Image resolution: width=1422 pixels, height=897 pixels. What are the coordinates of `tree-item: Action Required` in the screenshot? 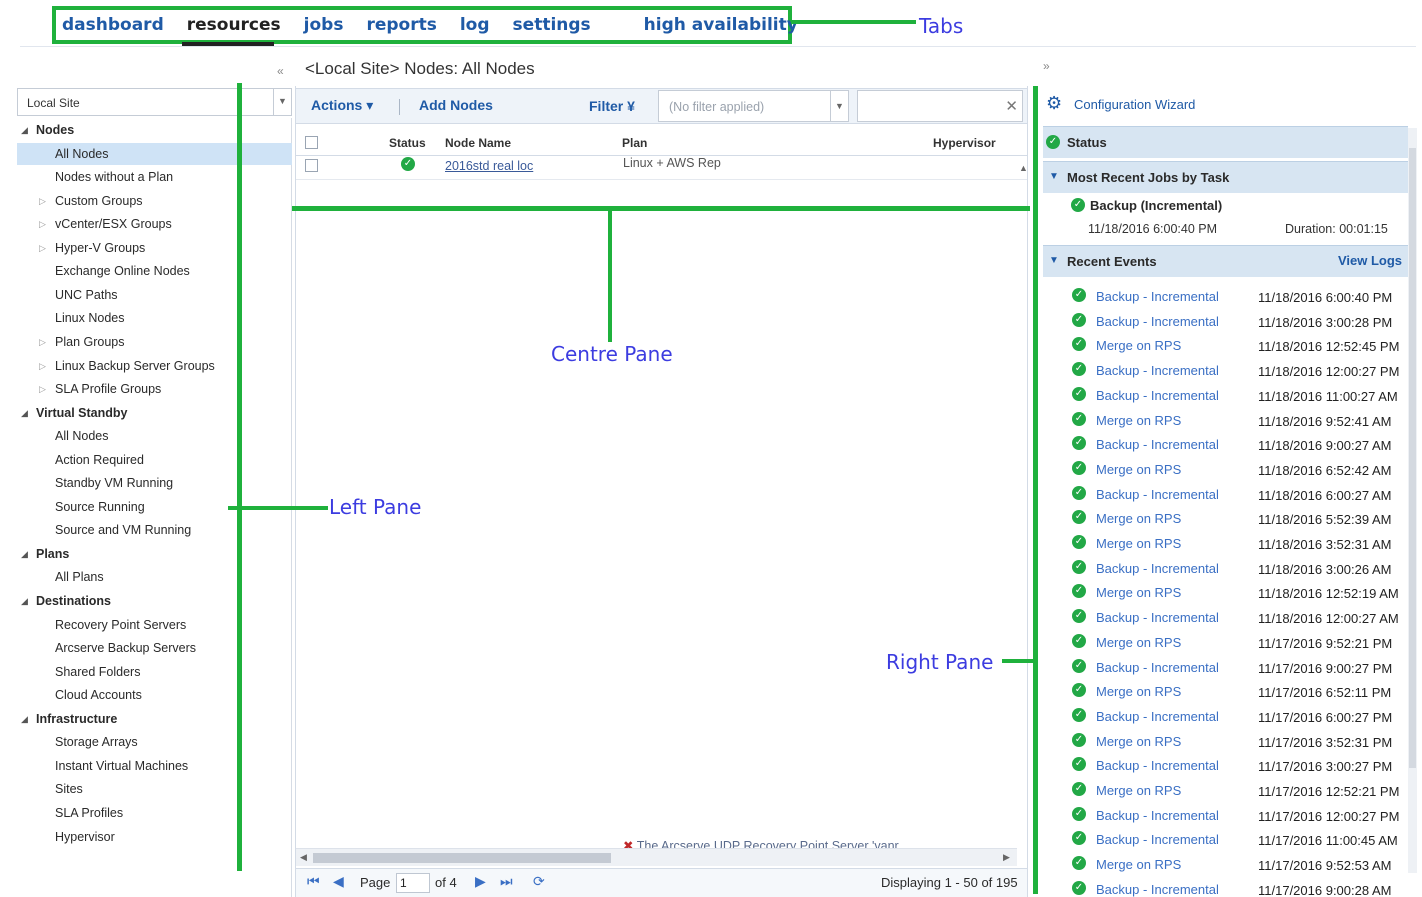 It's located at (154, 460).